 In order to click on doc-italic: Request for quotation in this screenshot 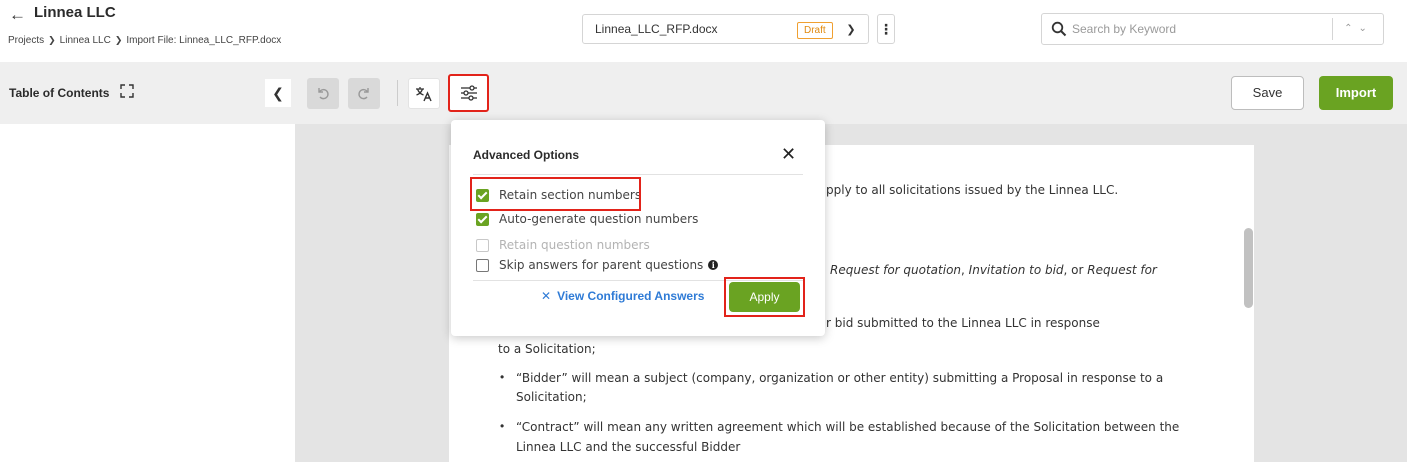, I will do `click(896, 270)`.